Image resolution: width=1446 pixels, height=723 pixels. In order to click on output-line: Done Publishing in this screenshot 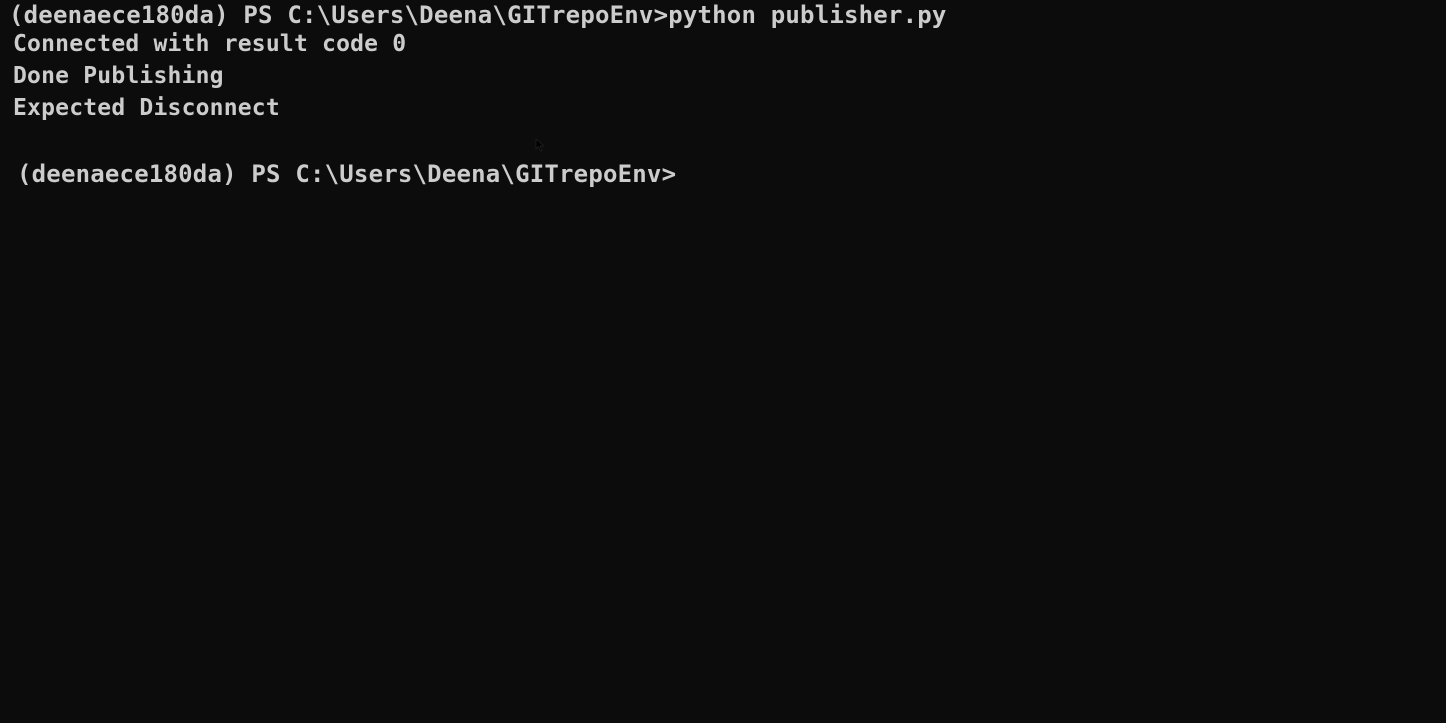, I will do `click(118, 76)`.